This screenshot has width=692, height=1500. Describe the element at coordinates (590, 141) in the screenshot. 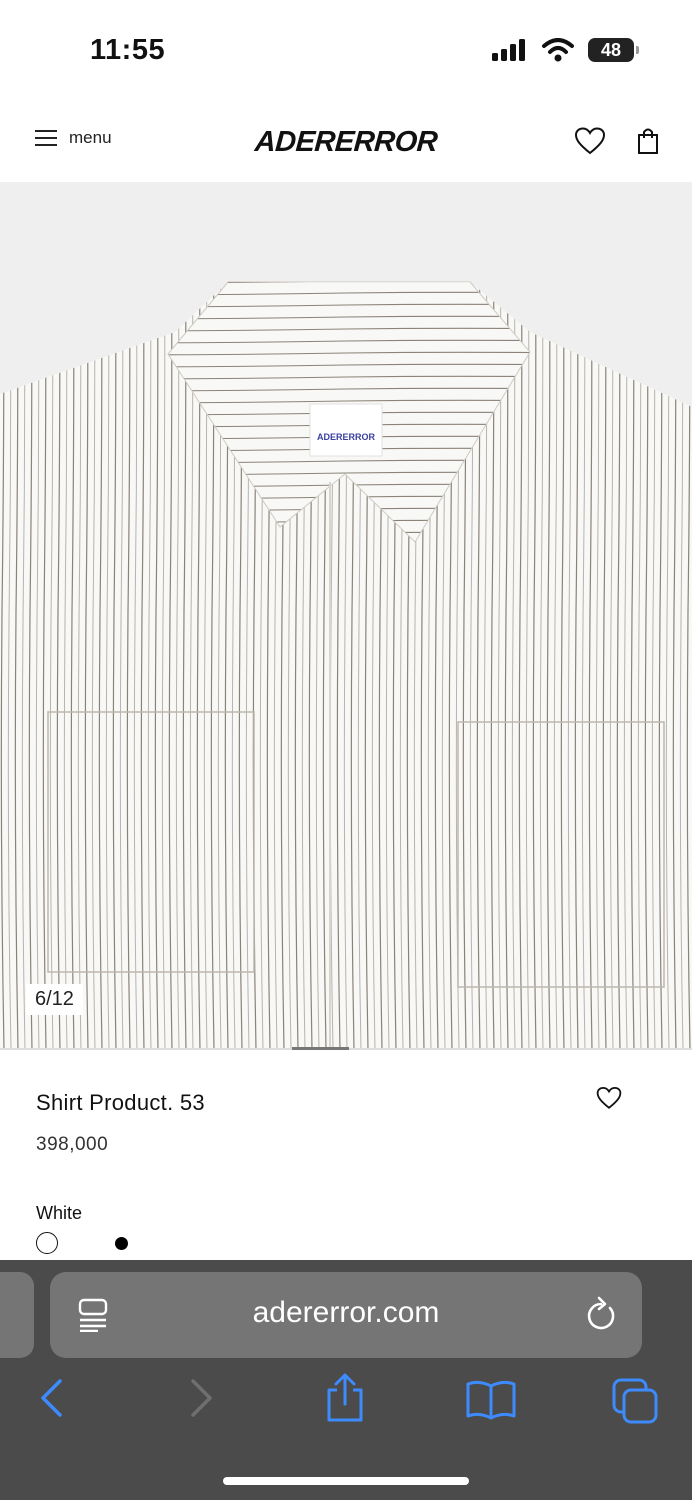

I see `heart-icon` at that location.